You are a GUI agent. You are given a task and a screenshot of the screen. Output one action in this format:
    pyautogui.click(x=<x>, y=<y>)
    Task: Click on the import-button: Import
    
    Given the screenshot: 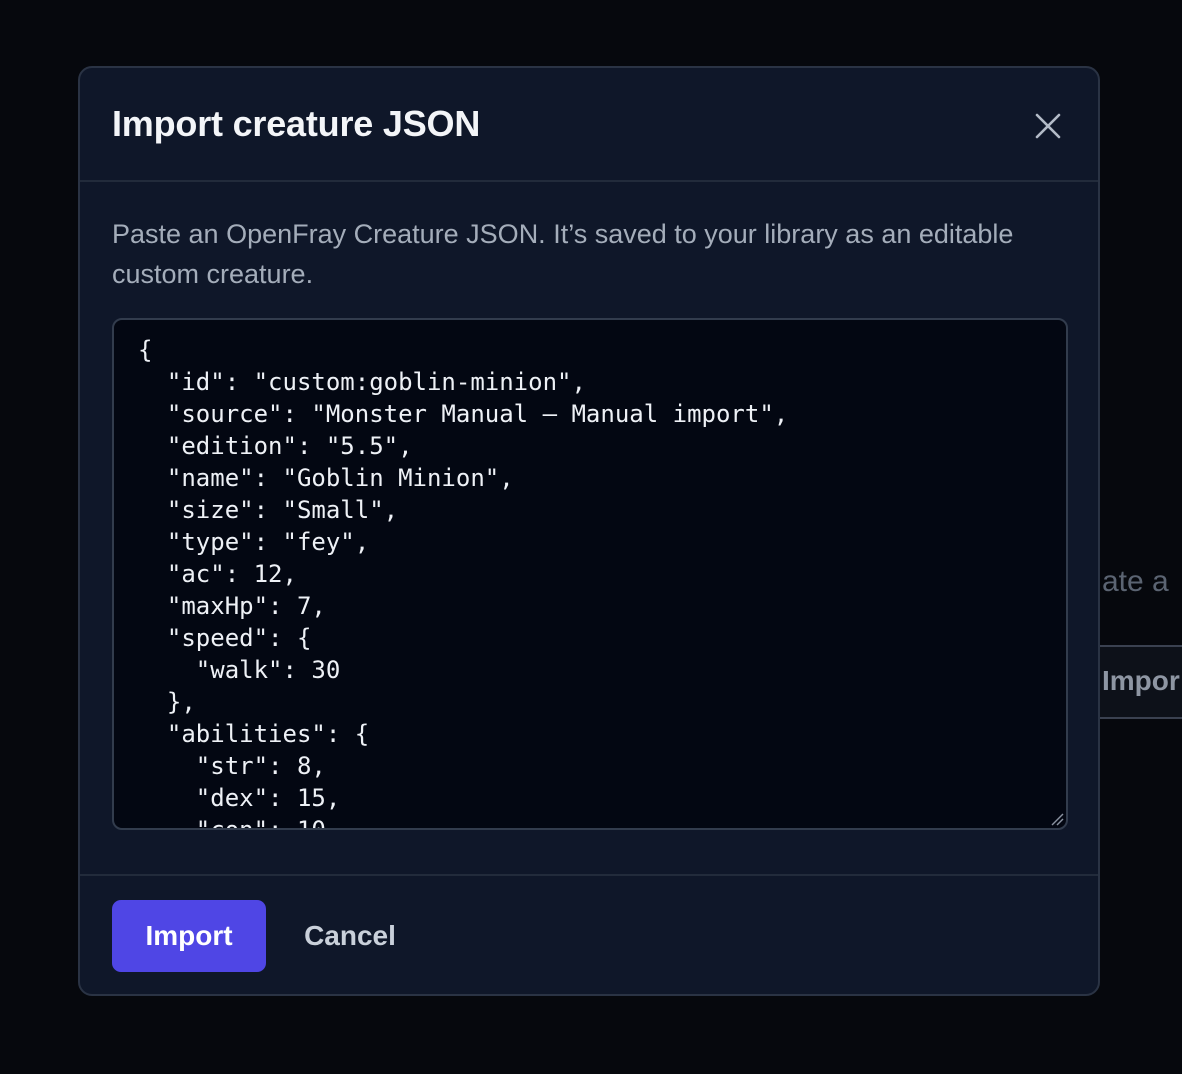 What is the action you would take?
    pyautogui.click(x=189, y=936)
    